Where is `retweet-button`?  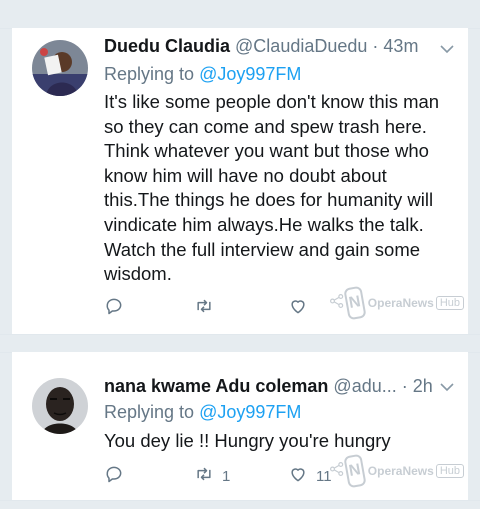 retweet-button is located at coordinates (208, 308).